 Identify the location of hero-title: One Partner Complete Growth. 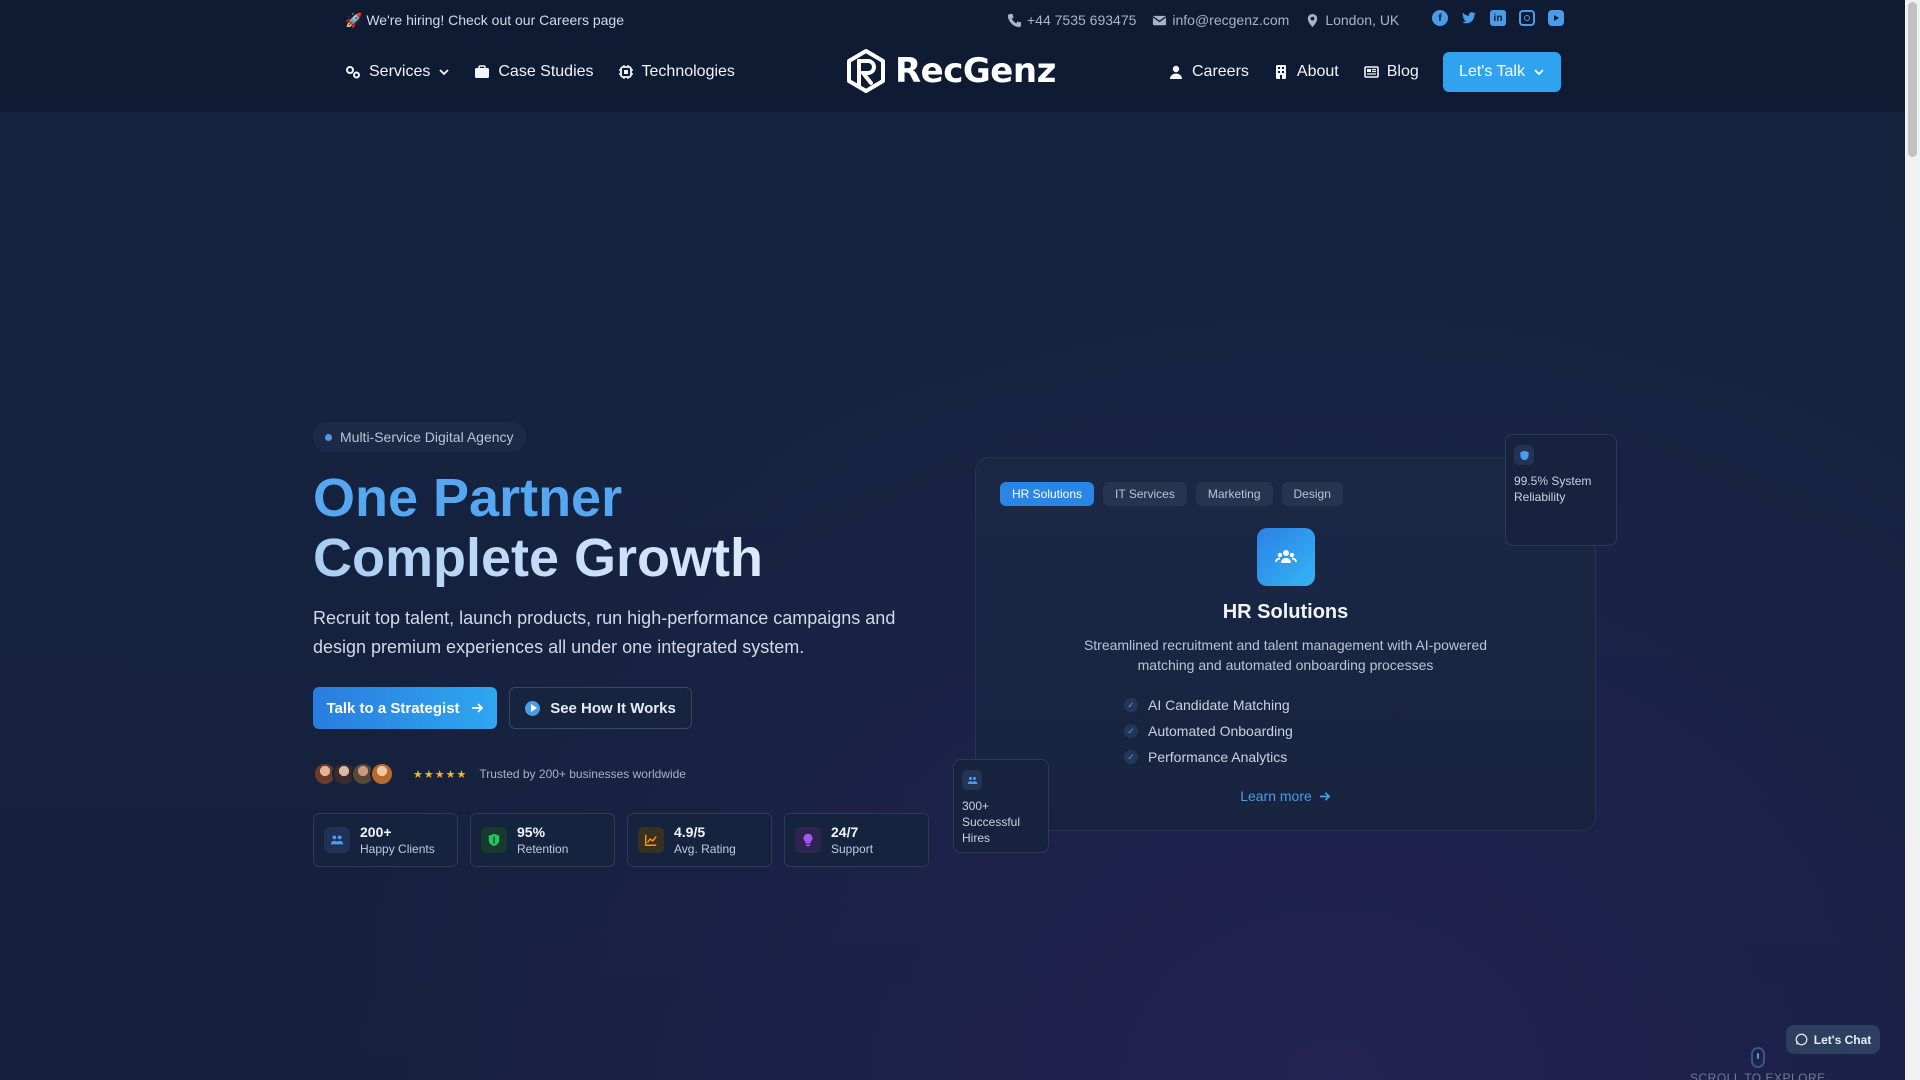
(538, 528).